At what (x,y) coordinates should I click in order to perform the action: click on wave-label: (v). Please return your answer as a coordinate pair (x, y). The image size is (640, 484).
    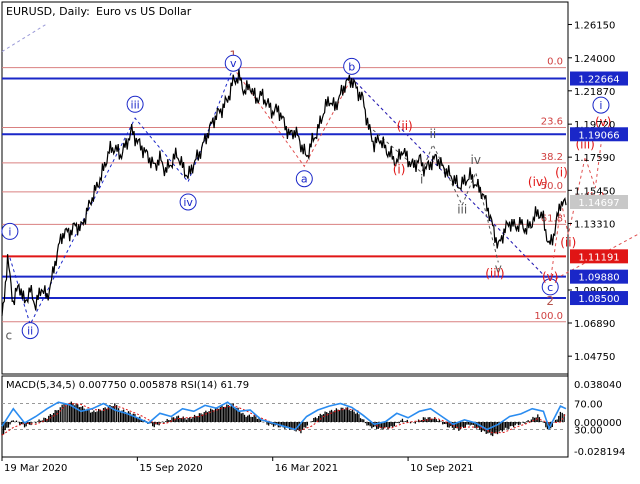
    Looking at the image, I should click on (550, 277).